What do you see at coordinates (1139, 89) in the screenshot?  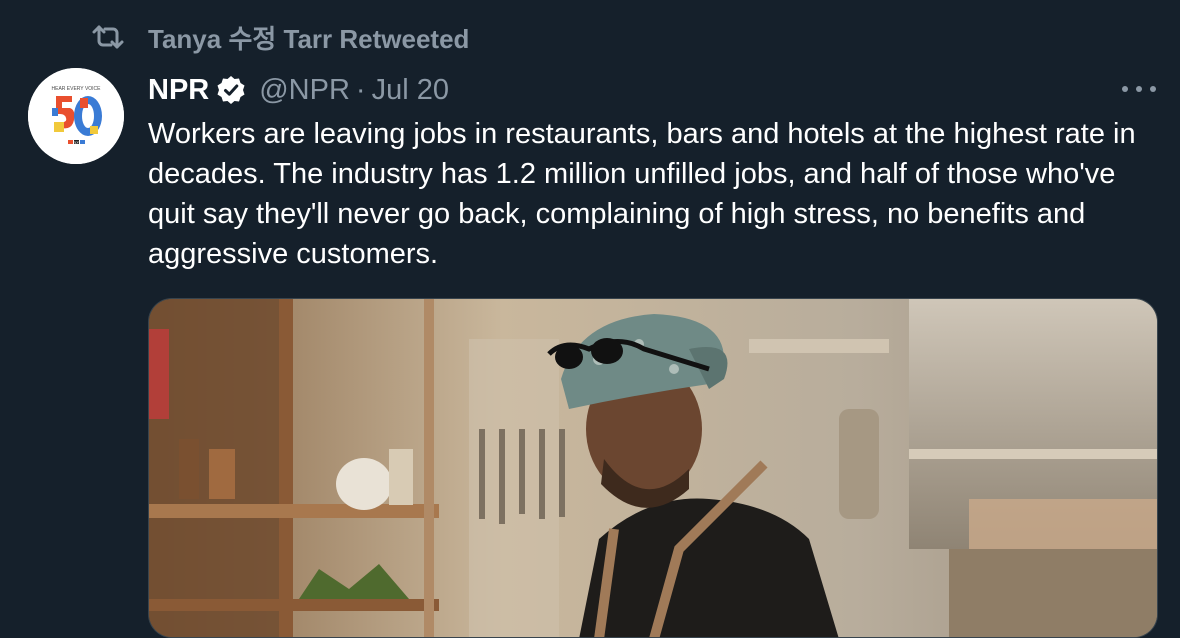 I see `more-options-icon` at bounding box center [1139, 89].